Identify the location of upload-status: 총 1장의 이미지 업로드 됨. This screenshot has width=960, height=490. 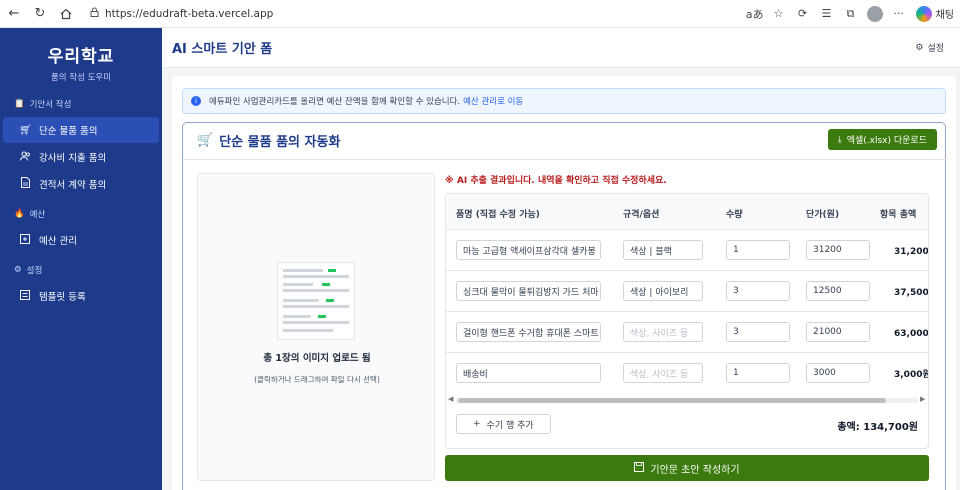
(317, 358).